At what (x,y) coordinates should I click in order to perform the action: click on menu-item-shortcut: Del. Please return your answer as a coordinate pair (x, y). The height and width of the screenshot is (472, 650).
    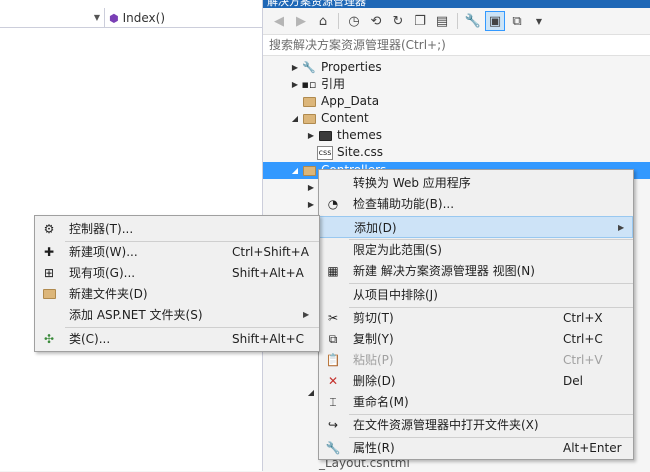
    Looking at the image, I should click on (573, 381).